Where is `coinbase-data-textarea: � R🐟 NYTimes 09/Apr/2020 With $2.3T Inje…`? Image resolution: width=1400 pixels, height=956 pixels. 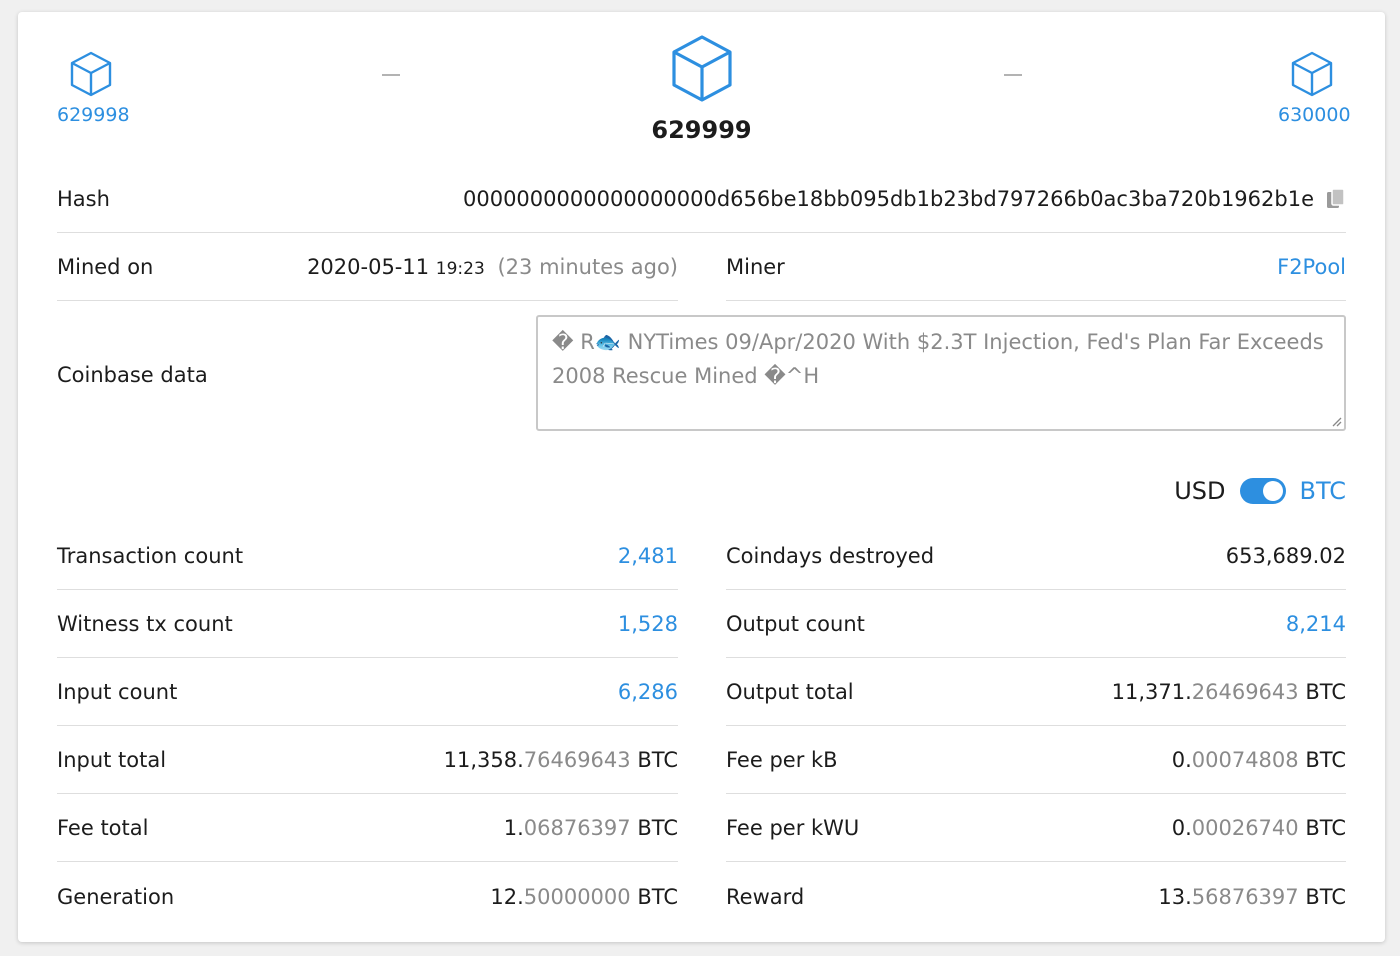 coinbase-data-textarea: � R🐟 NYTimes 09/Apr/2020 With $2.3T Inje… is located at coordinates (941, 373).